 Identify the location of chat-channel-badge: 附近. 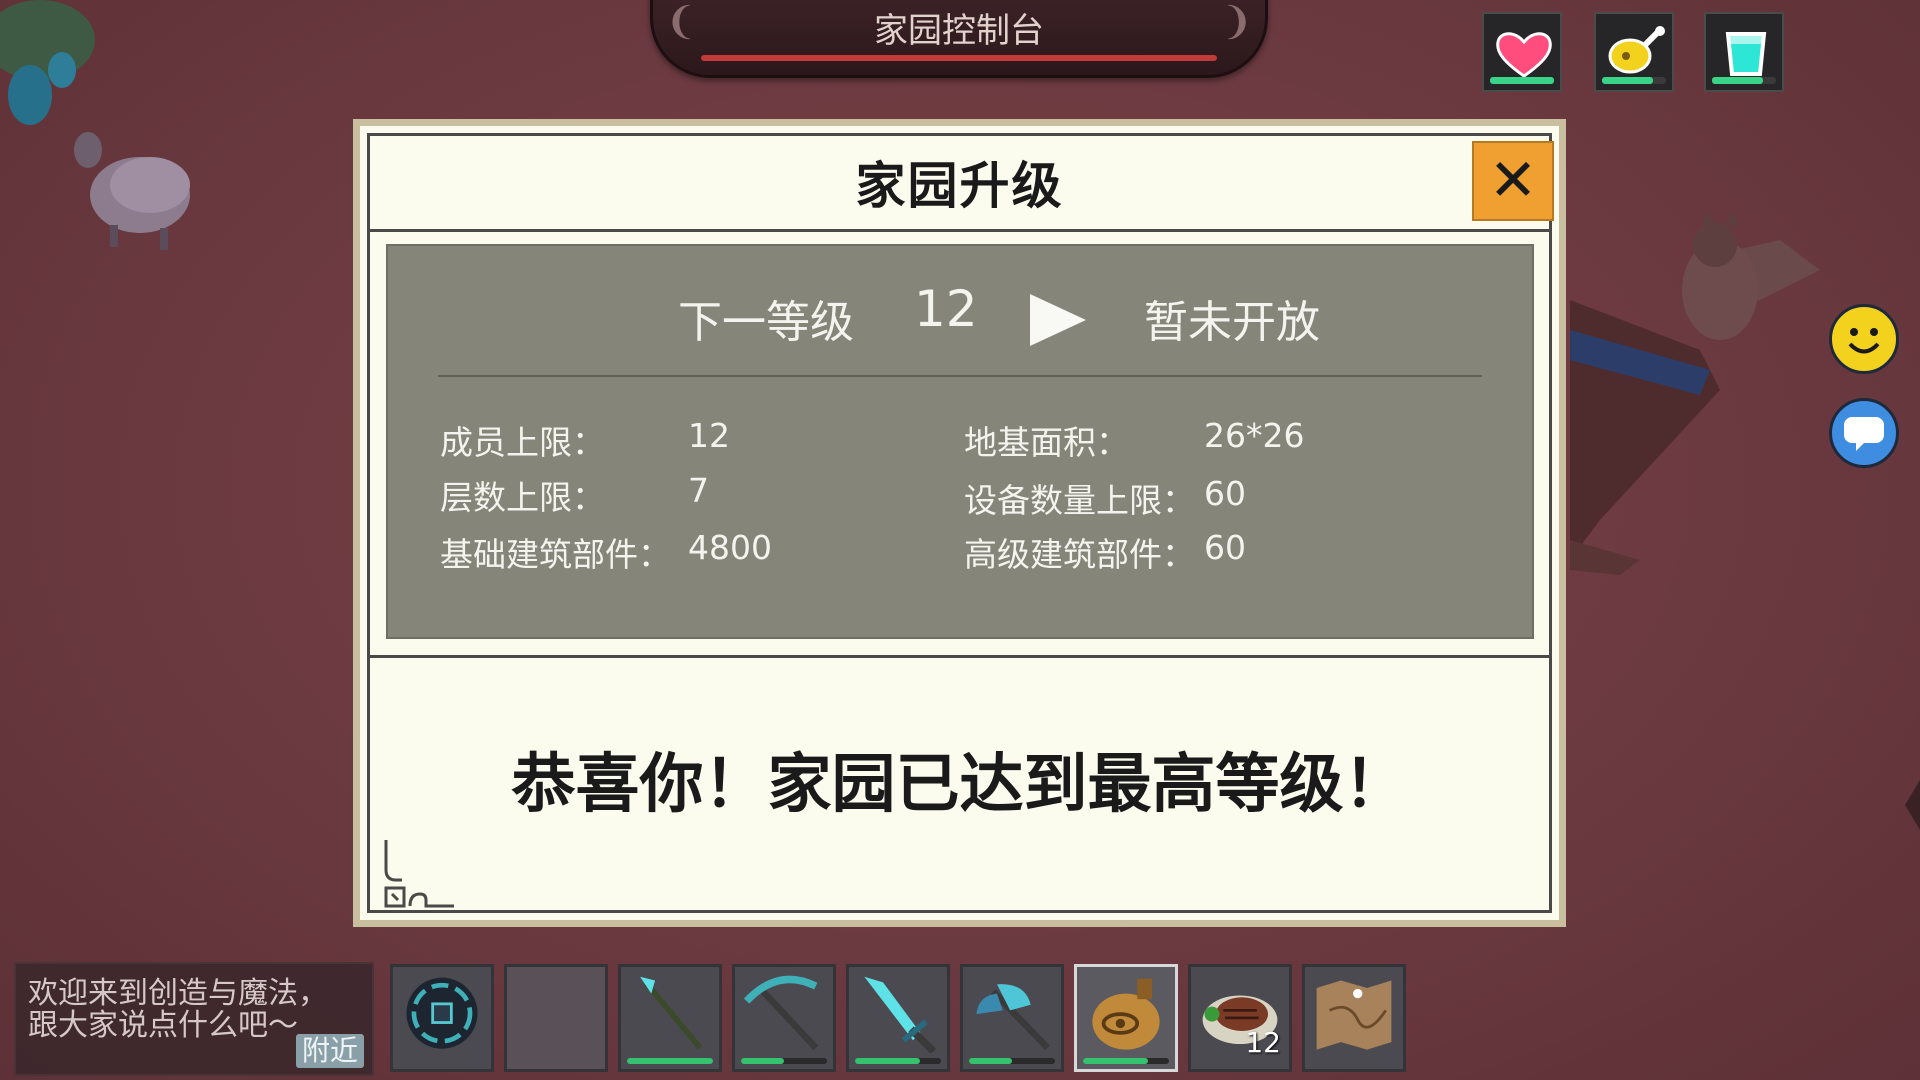
(329, 1051).